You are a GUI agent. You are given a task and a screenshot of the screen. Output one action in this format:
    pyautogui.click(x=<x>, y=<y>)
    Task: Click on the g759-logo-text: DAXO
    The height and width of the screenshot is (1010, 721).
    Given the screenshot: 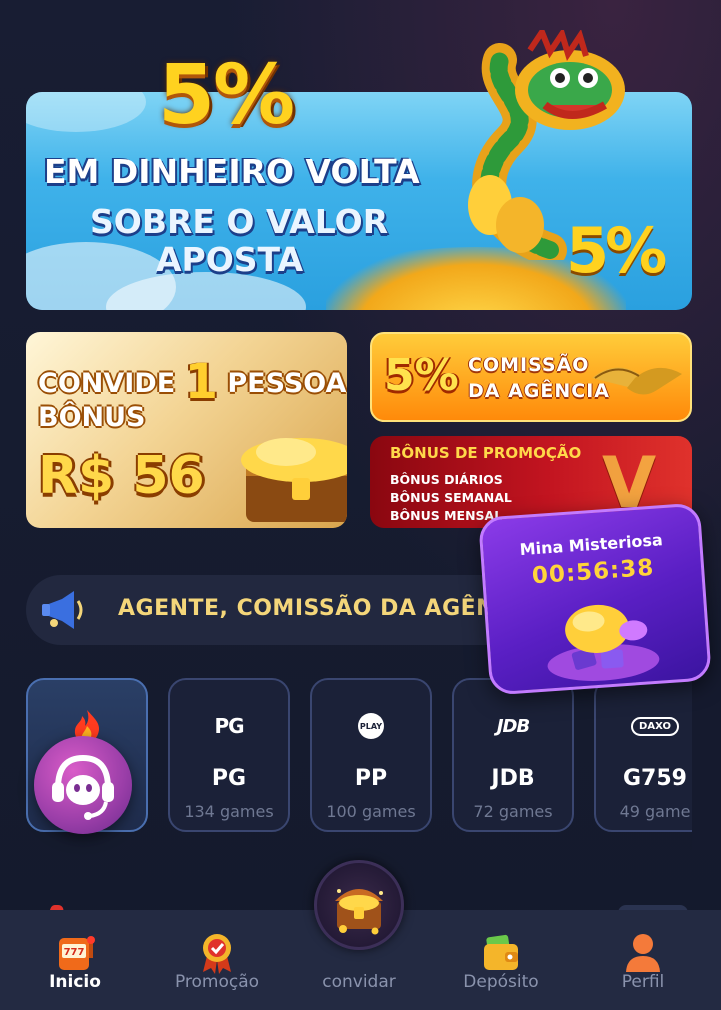 What is the action you would take?
    pyautogui.click(x=655, y=726)
    